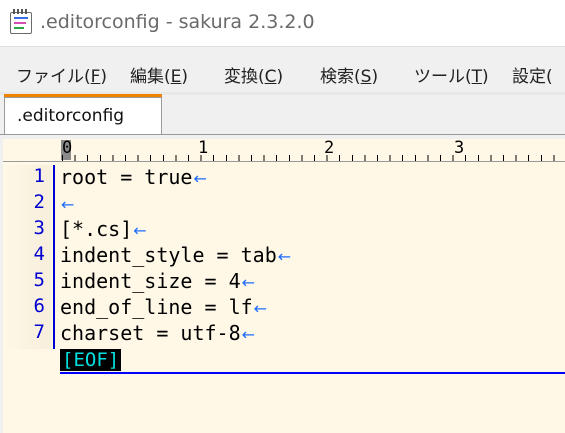 The width and height of the screenshot is (565, 433). What do you see at coordinates (284, 204) in the screenshot?
I see `code-line: 2 ←` at bounding box center [284, 204].